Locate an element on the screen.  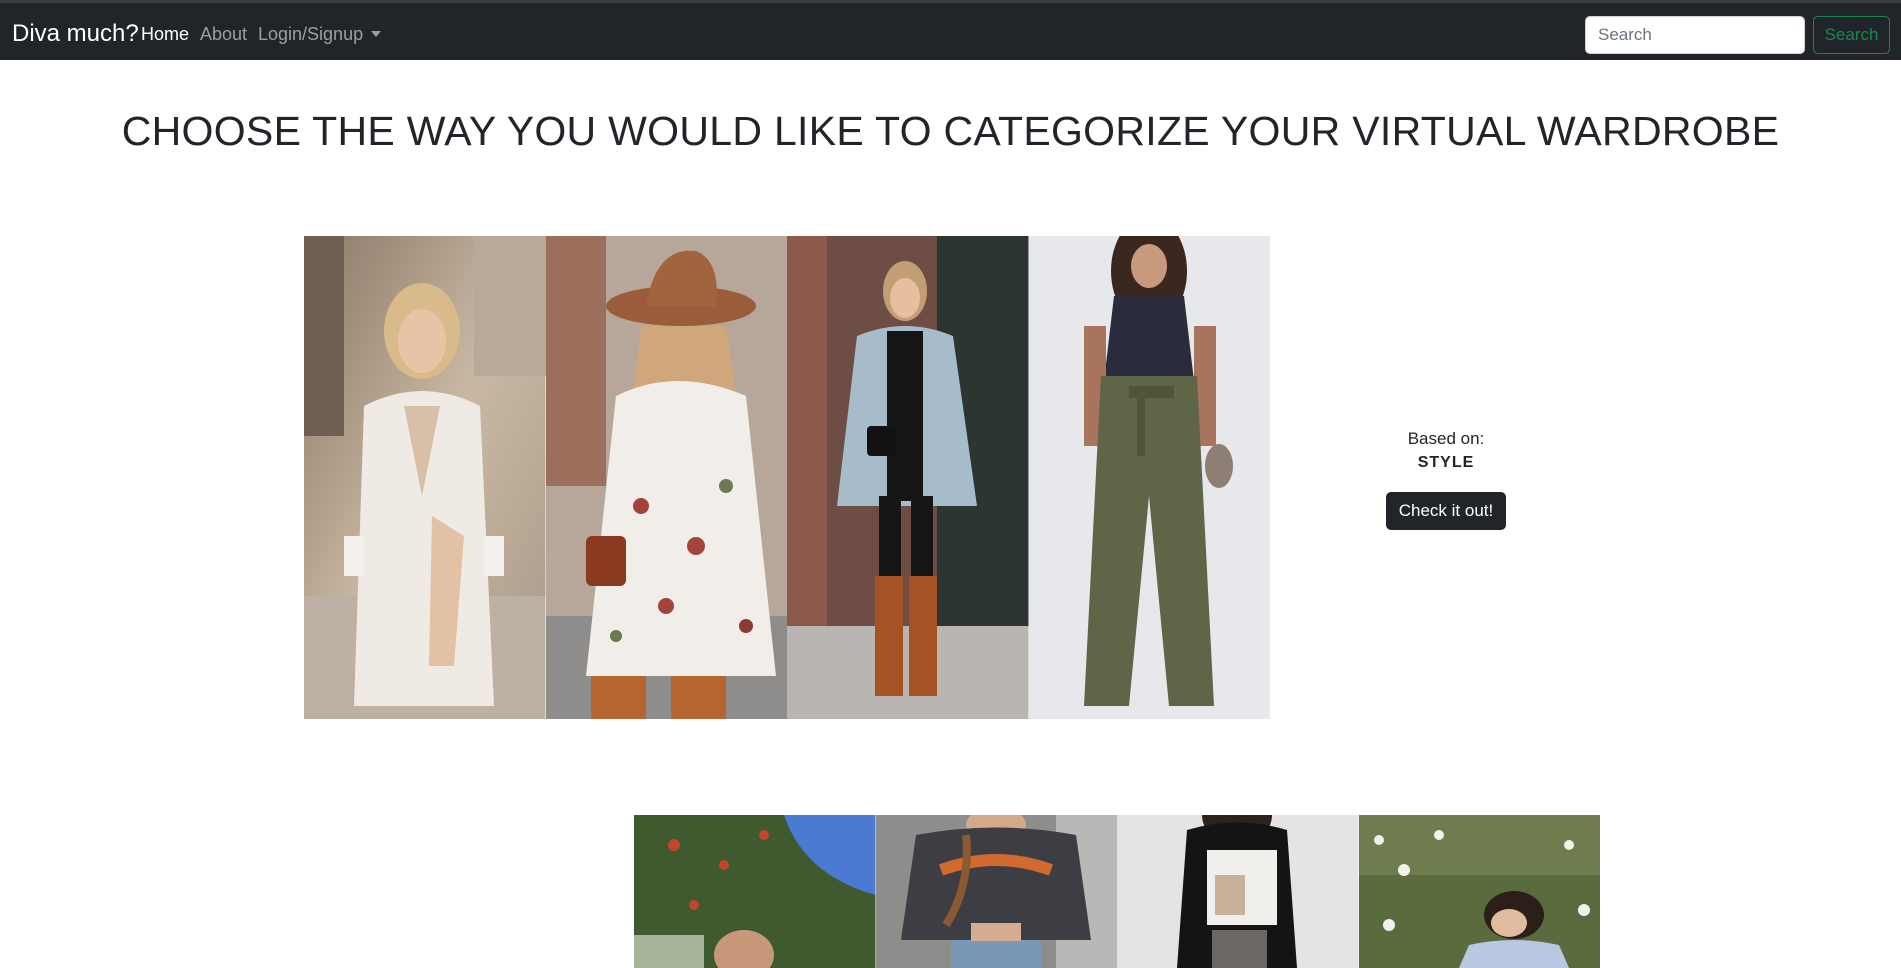
nav-login-signup-dropdown: Login/Signup is located at coordinates (320, 34).